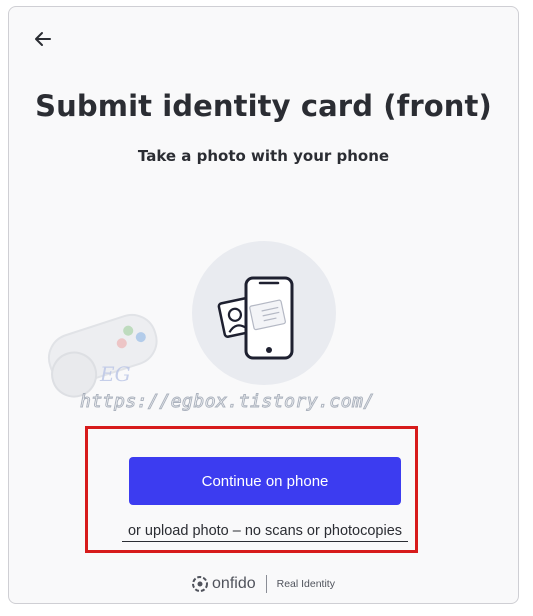 The image size is (533, 616). I want to click on back-button, so click(43, 39).